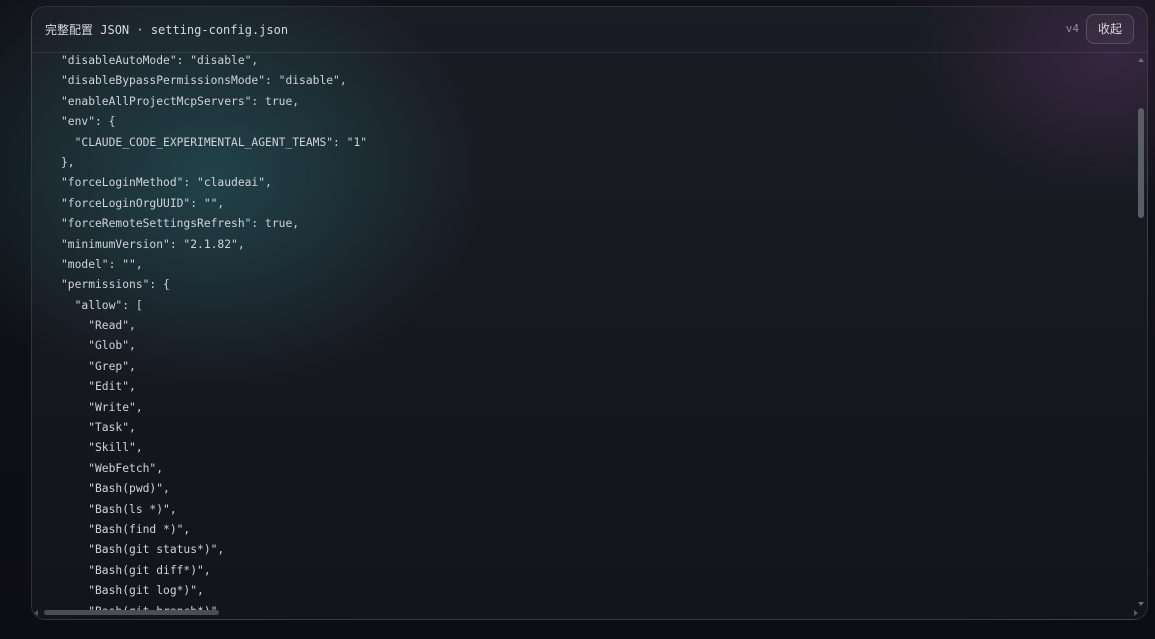 The height and width of the screenshot is (639, 1155). I want to click on code-line: "permissions": {, so click(115, 285).